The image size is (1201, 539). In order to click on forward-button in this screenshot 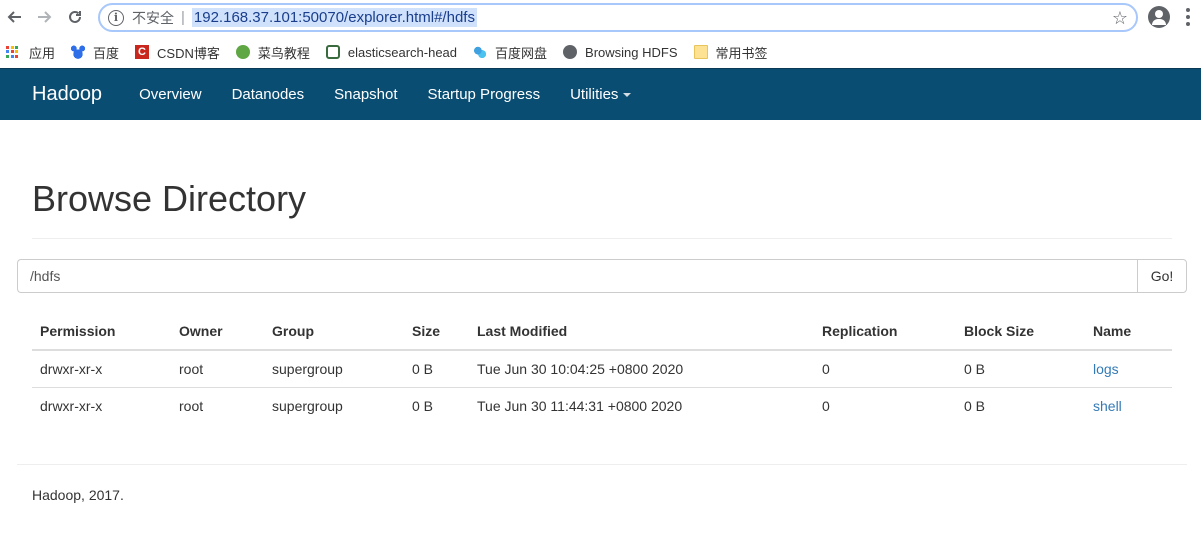, I will do `click(44, 17)`.